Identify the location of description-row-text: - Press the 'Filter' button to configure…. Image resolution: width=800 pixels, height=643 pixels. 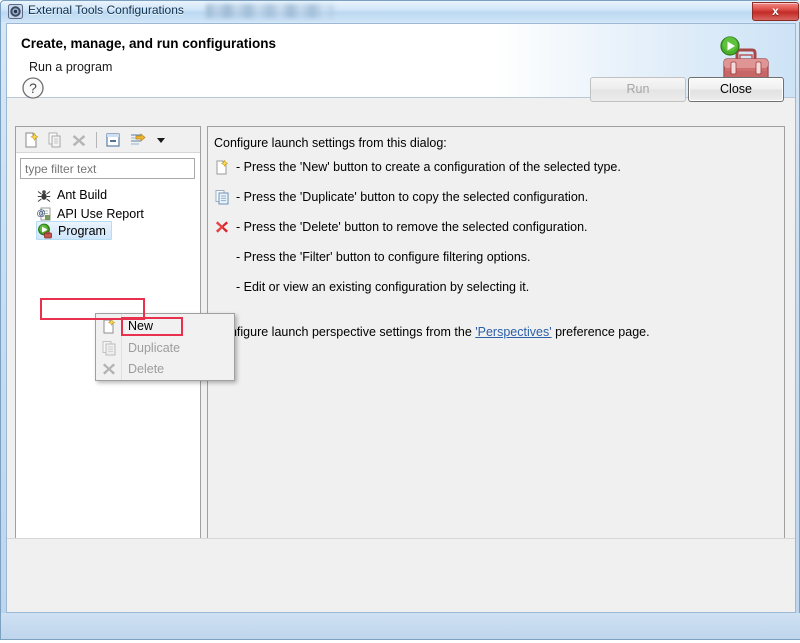
(383, 257).